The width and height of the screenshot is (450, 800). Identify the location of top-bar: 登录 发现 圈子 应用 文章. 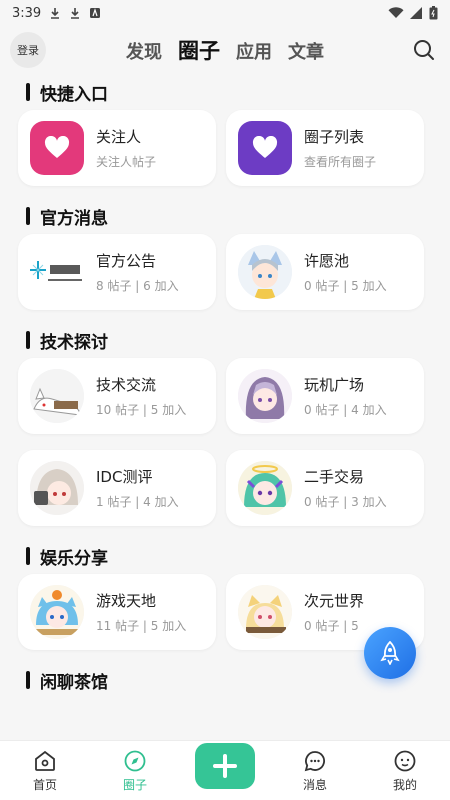
(225, 50).